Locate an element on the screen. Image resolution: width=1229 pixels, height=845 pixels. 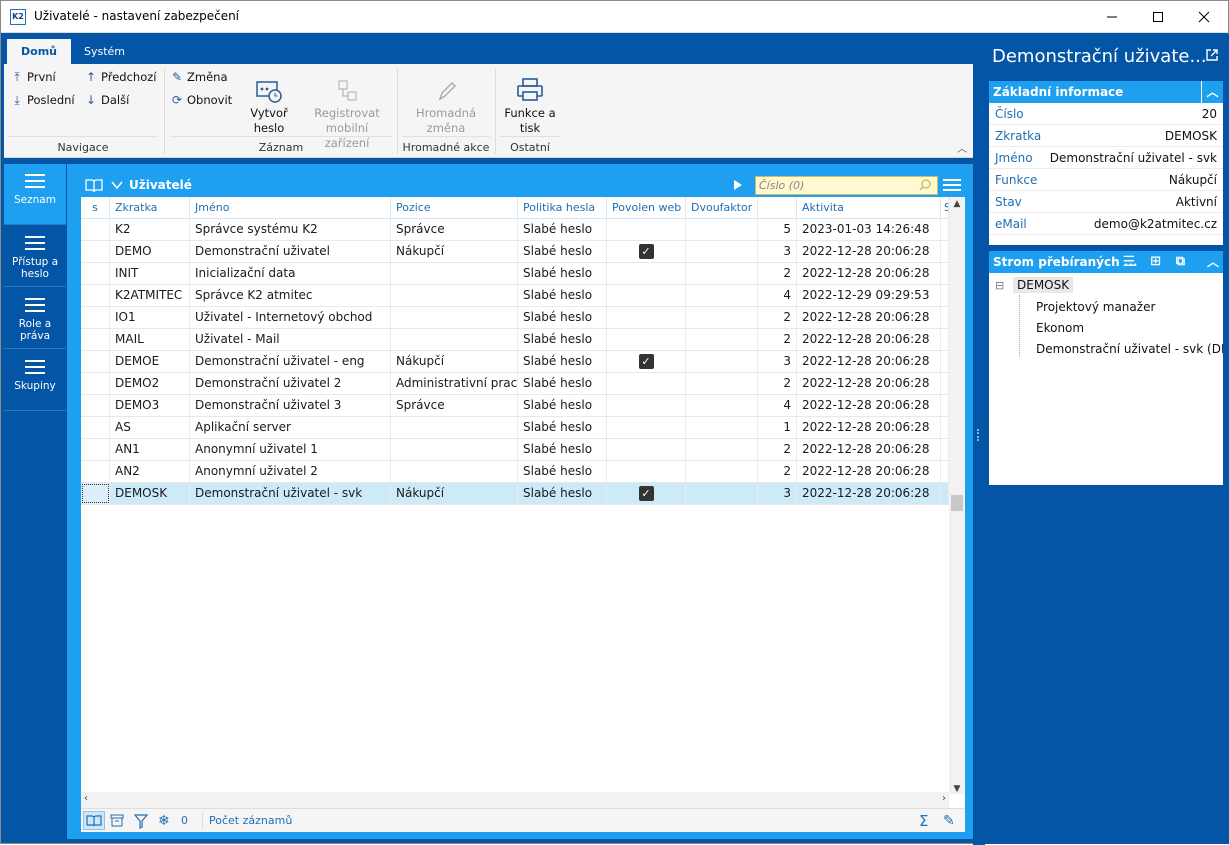
tab-system: Systém is located at coordinates (104, 51).